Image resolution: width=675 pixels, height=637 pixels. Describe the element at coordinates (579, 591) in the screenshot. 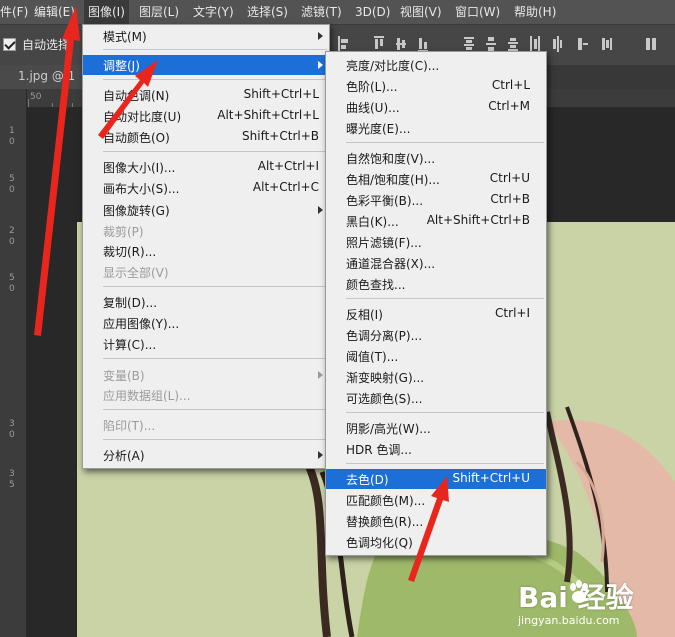

I see `paw-logo-icon` at that location.